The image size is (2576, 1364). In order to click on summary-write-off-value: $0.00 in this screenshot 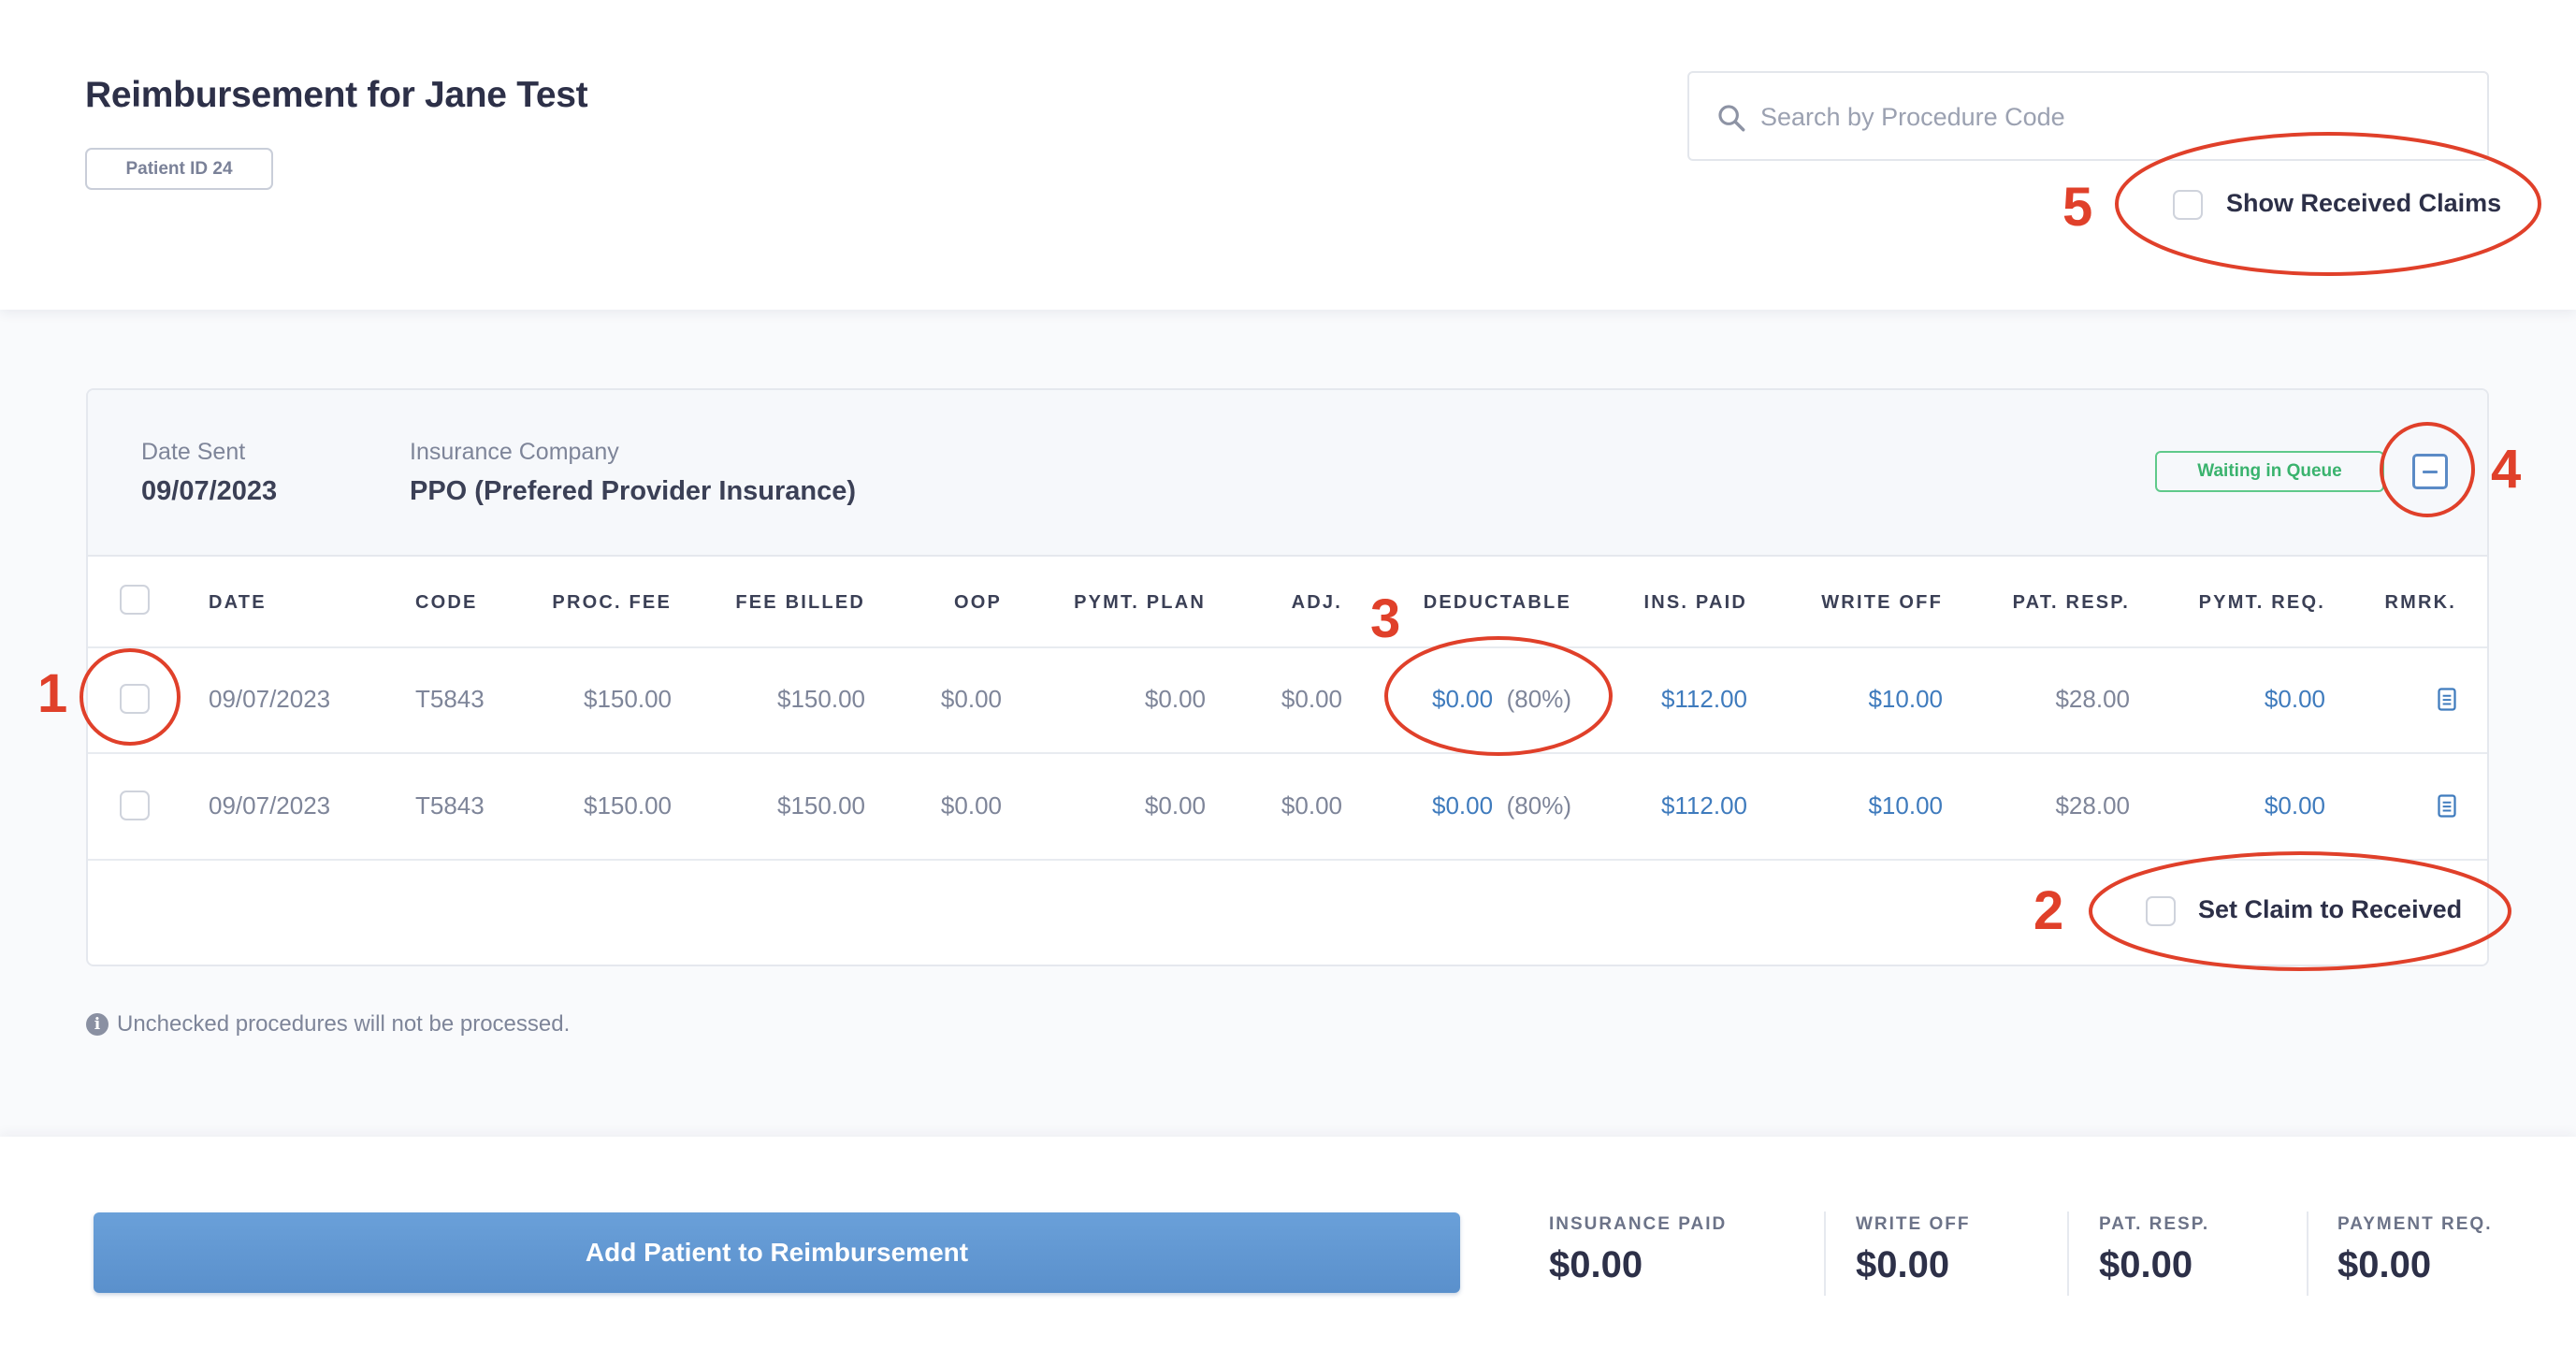, I will do `click(1903, 1264)`.